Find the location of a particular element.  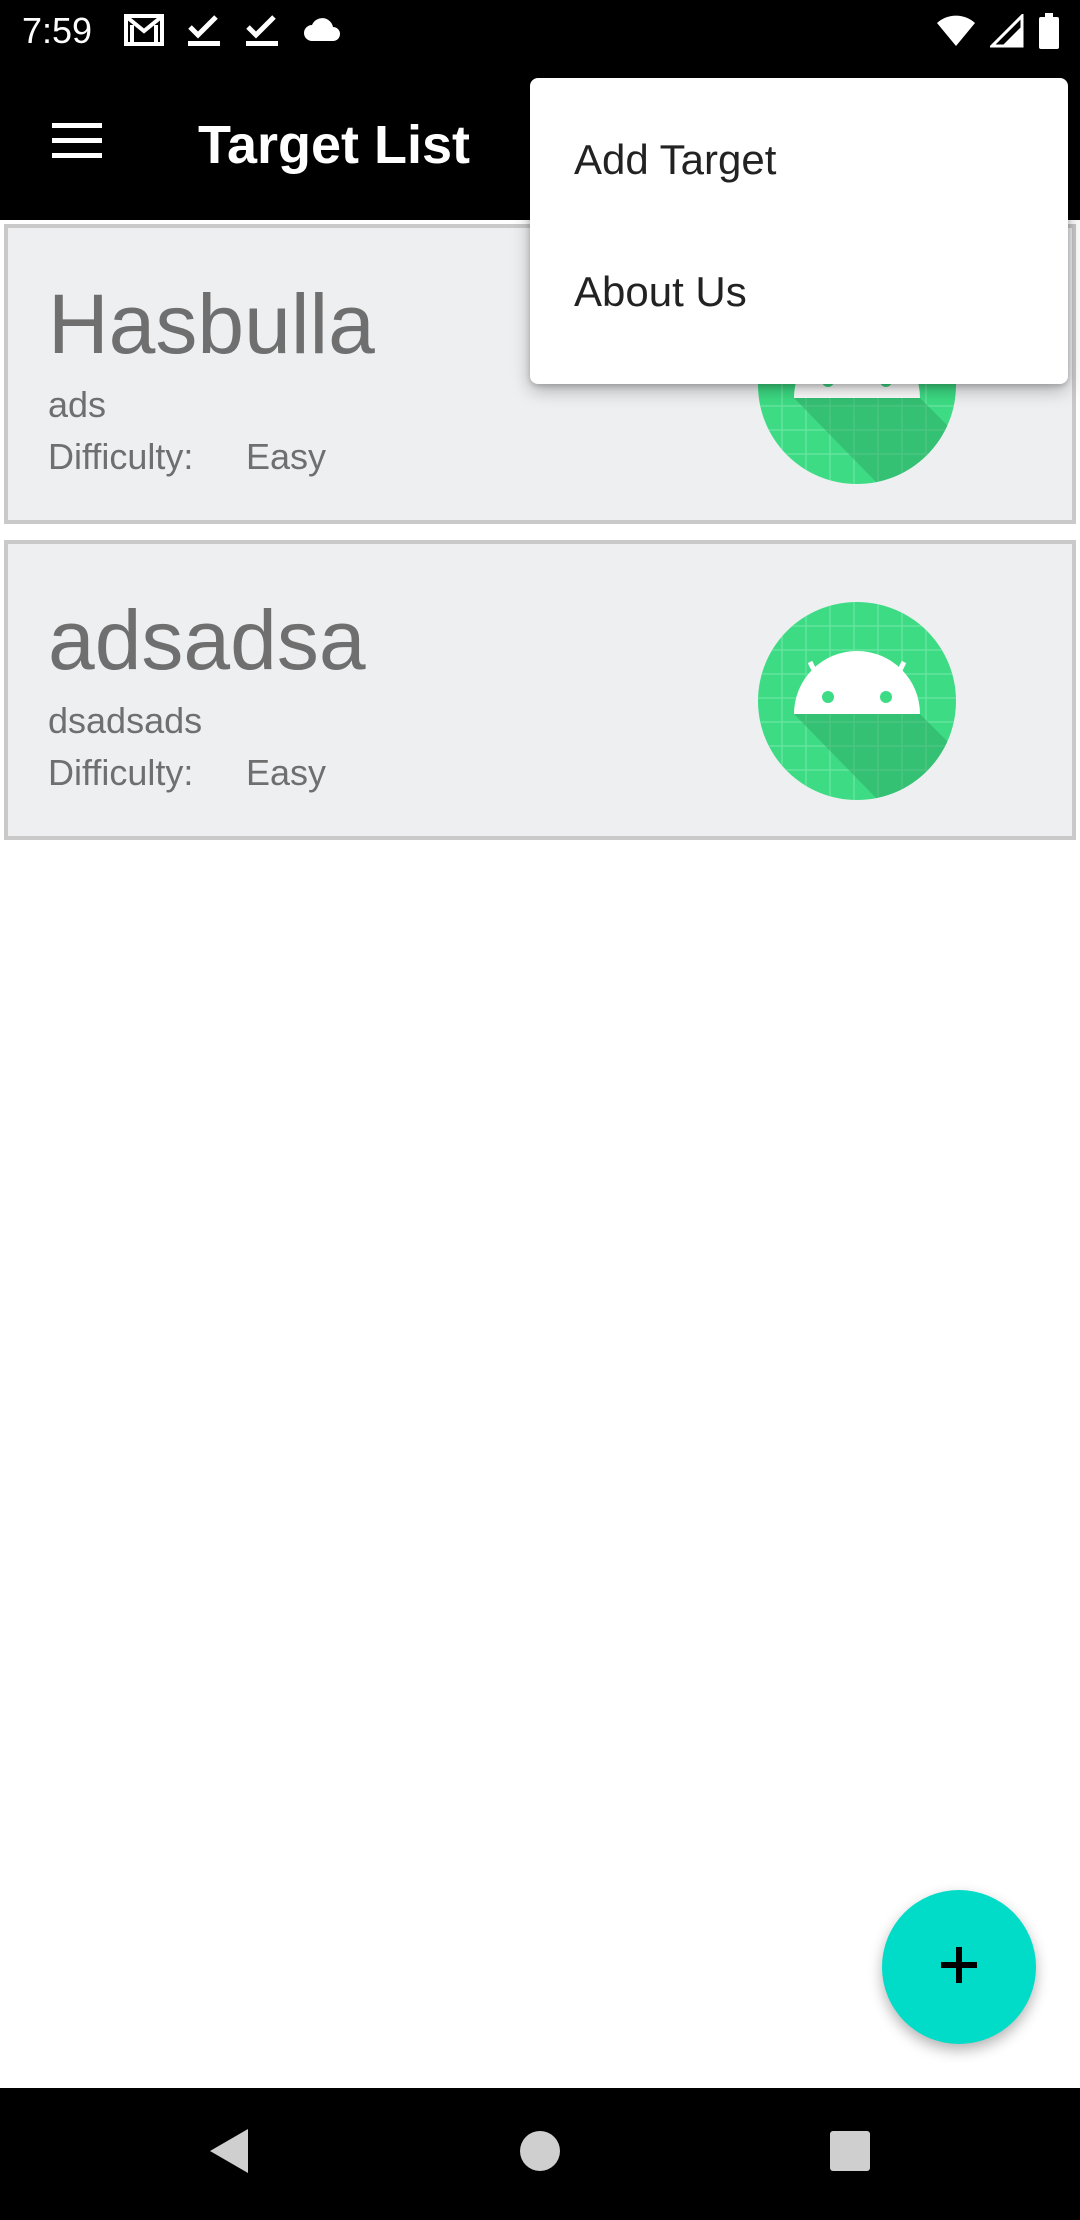

home-button is located at coordinates (540, 2153).